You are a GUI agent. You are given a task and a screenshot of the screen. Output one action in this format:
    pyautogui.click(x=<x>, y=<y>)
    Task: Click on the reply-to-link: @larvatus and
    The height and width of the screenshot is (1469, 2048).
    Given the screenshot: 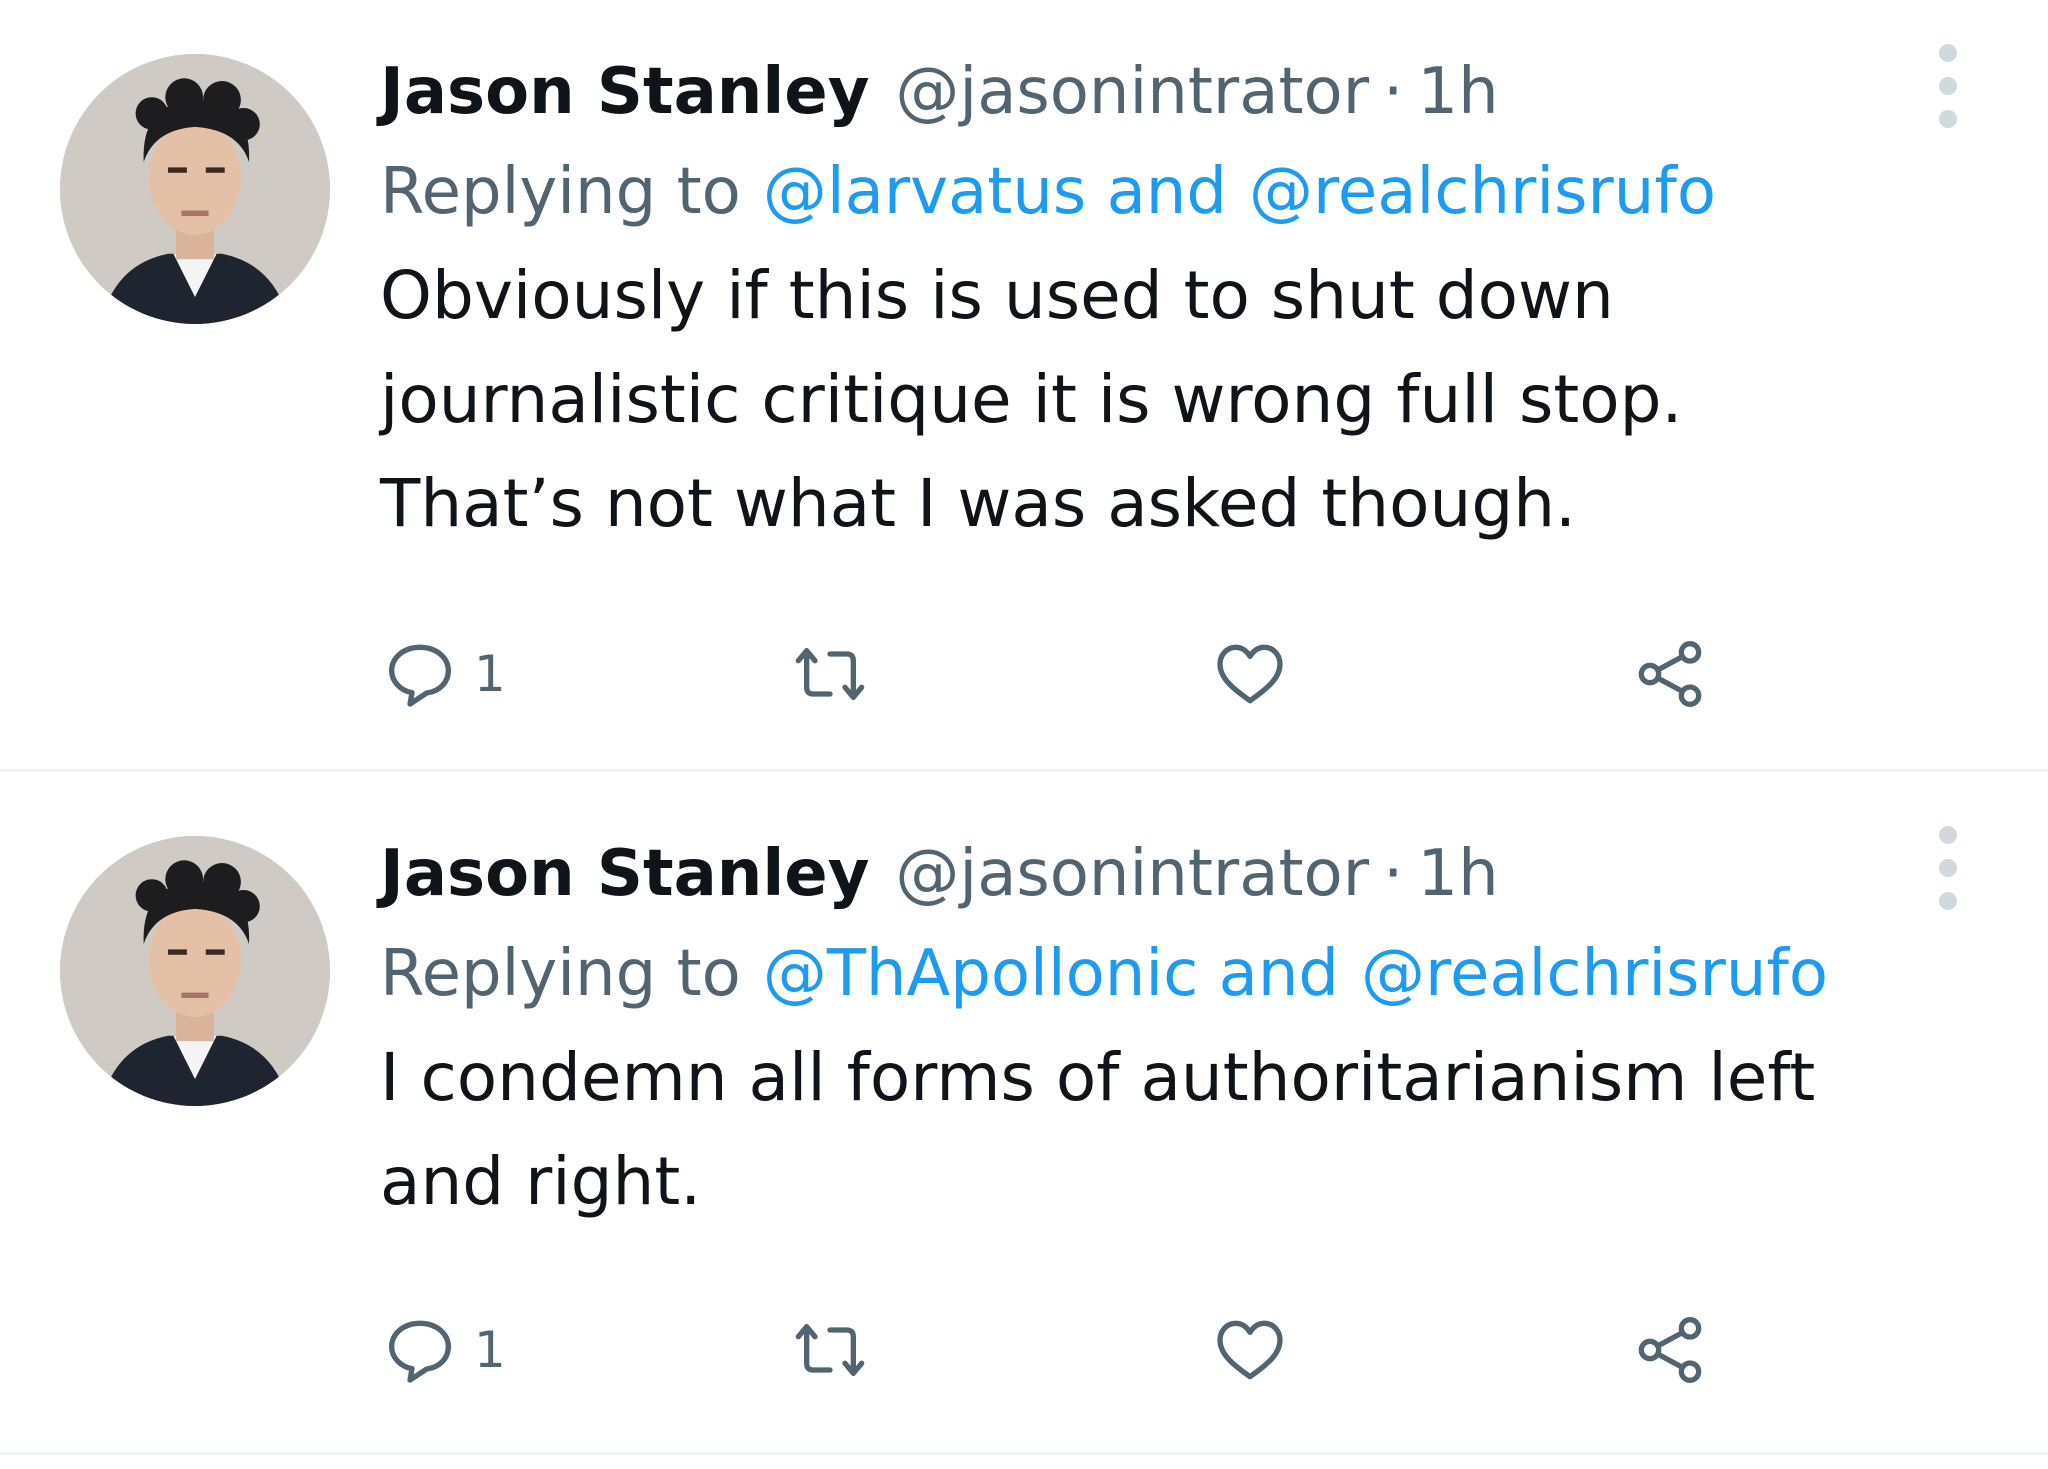 What is the action you would take?
    pyautogui.click(x=995, y=192)
    